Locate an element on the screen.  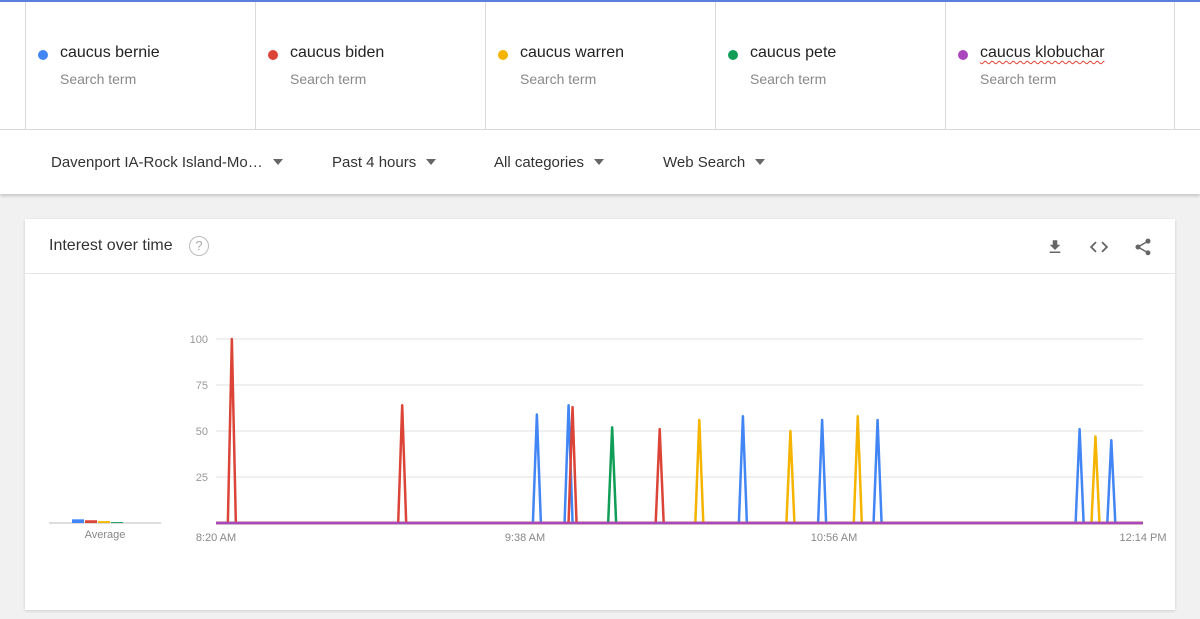
series-line-caucus-warren is located at coordinates (679, 470).